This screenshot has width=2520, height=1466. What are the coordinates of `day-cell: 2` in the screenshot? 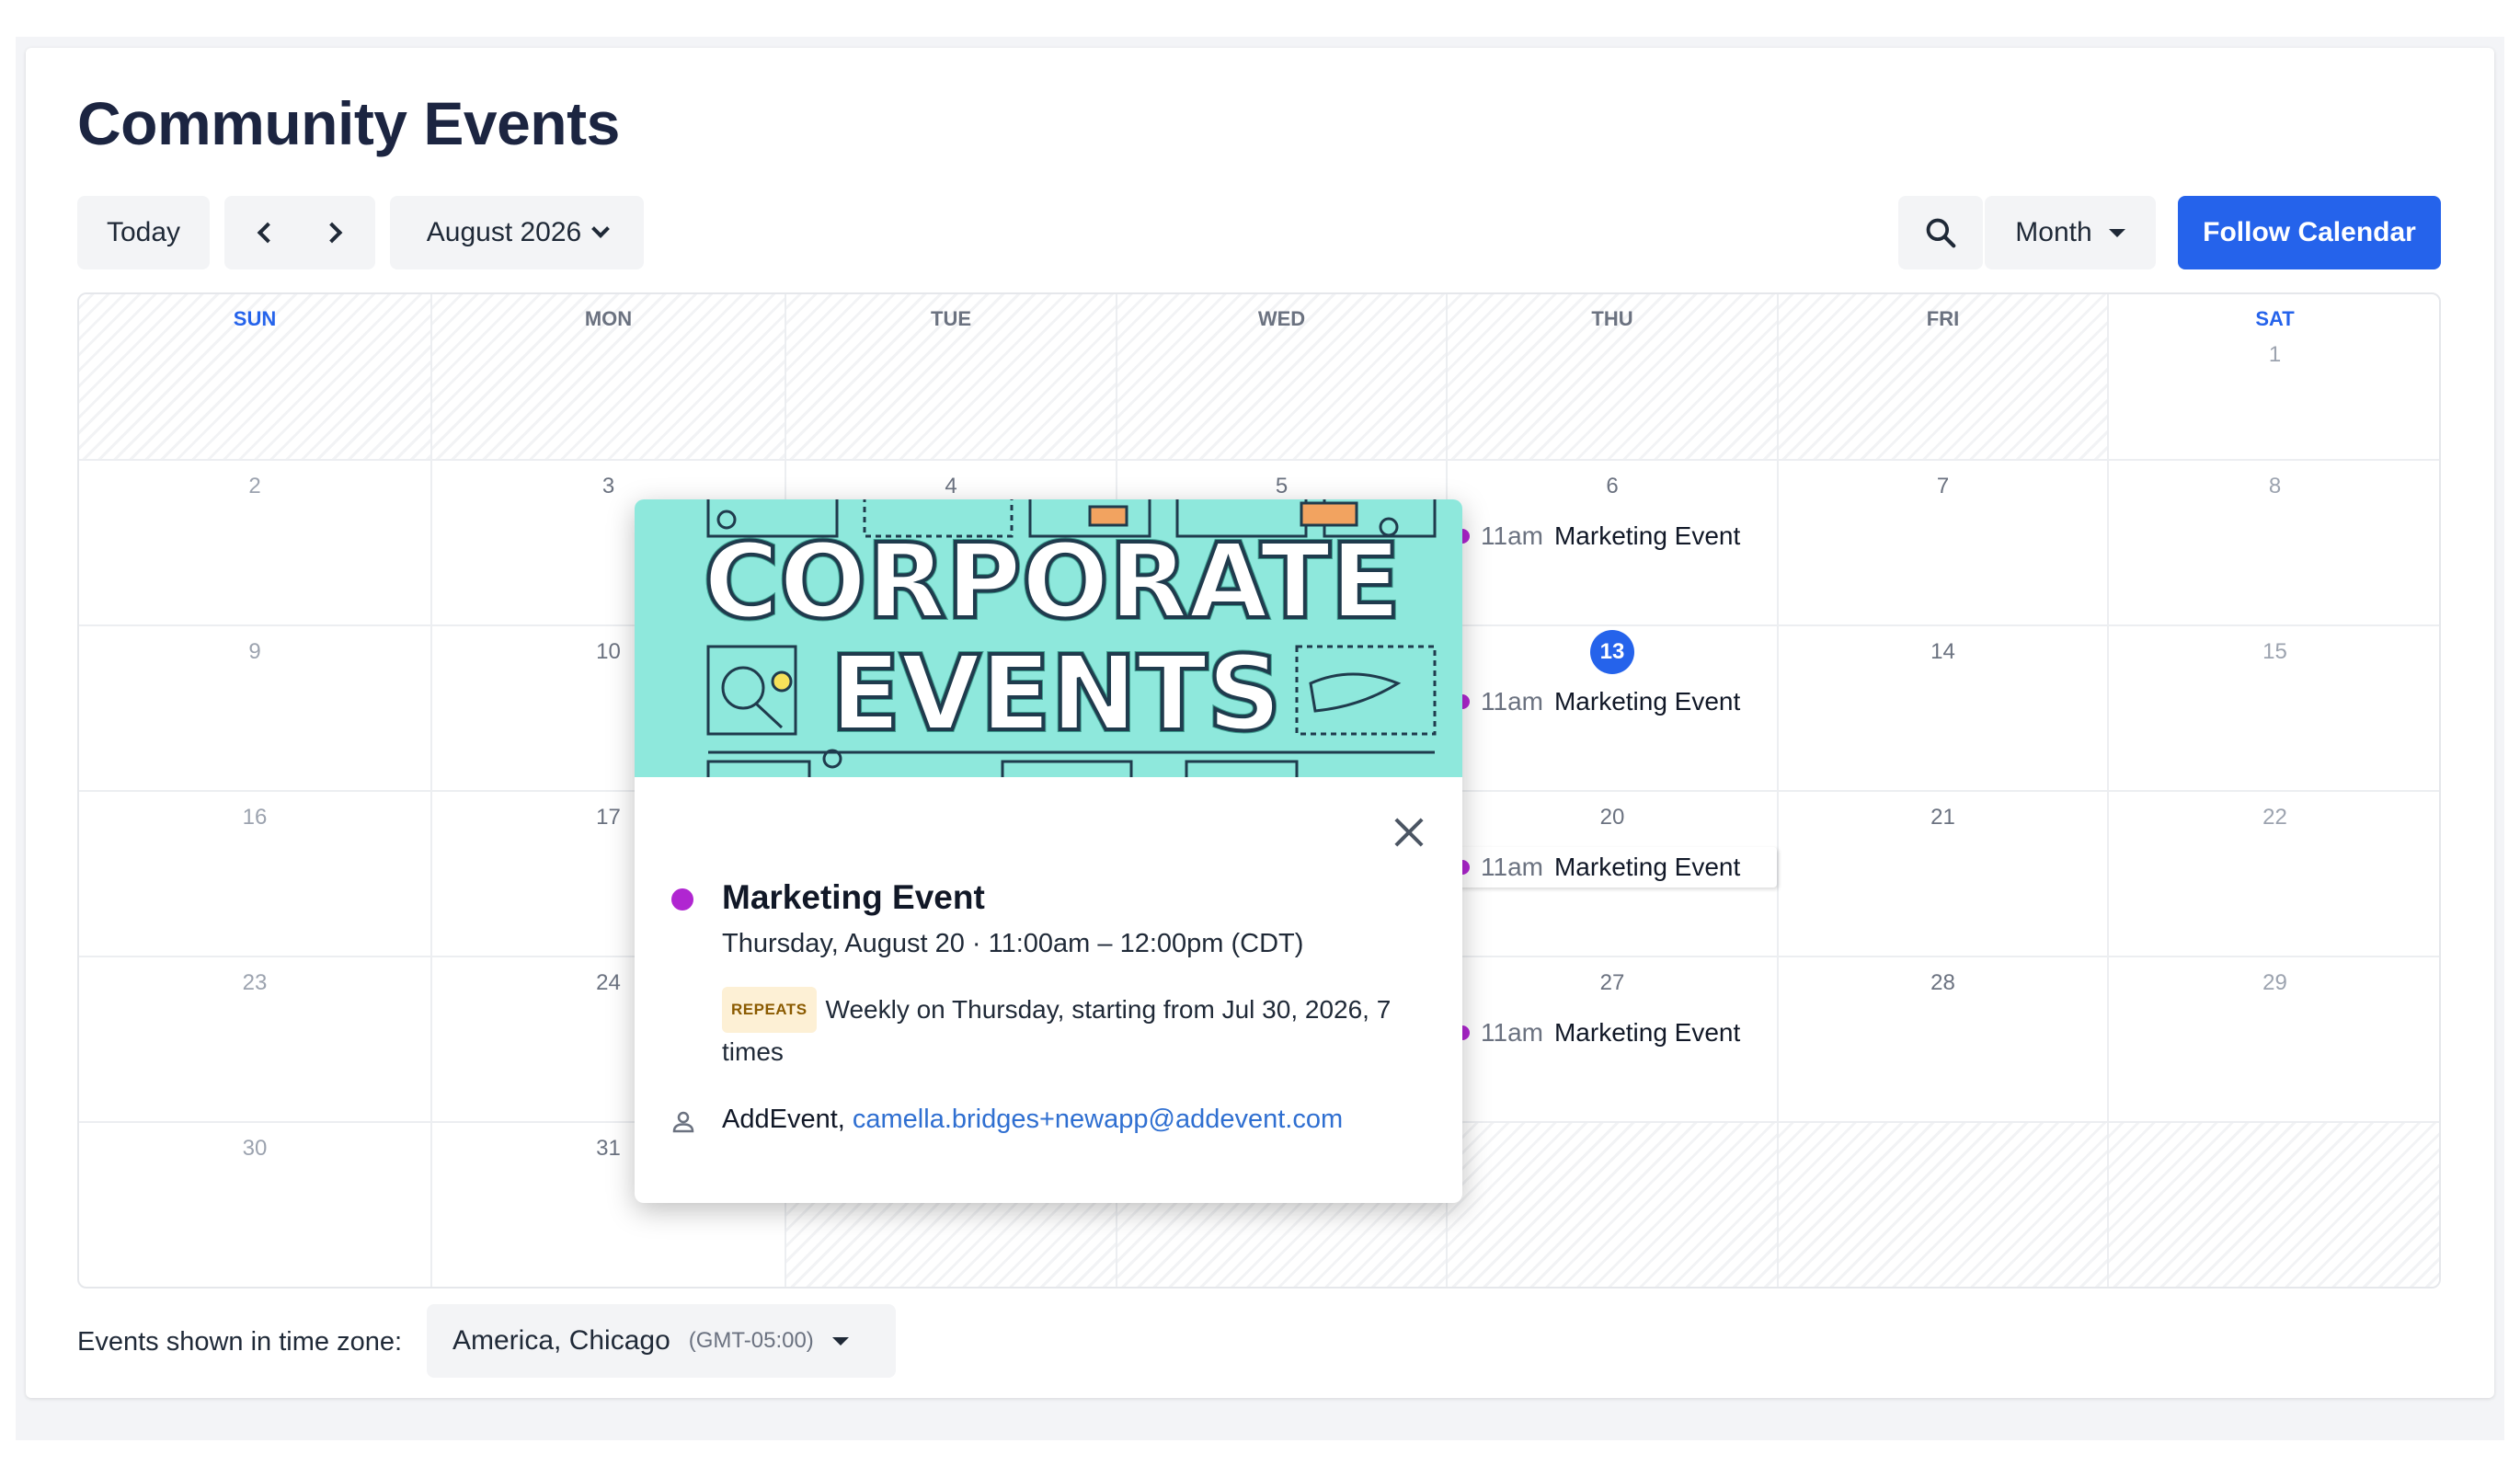 It's located at (255, 543).